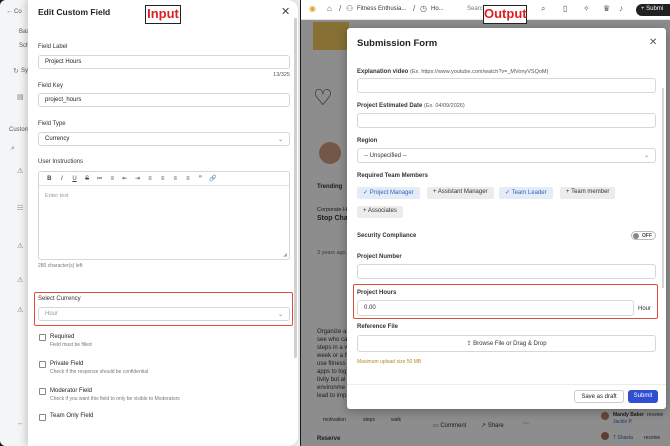 The height and width of the screenshot is (446, 670). Describe the element at coordinates (25, 71) in the screenshot. I see `bg-item: Sy` at that location.